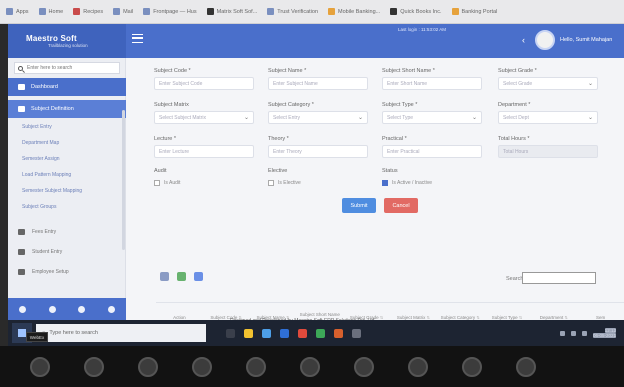  Describe the element at coordinates (318, 83) in the screenshot. I see `subject-name-input: Enter Subject Name` at that location.